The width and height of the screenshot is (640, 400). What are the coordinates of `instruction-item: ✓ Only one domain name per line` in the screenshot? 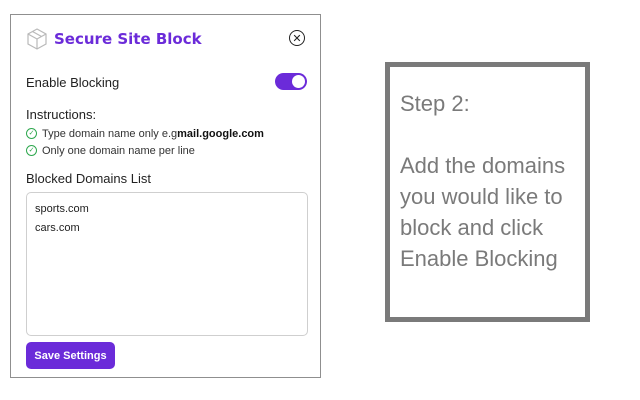 It's located at (169, 150).